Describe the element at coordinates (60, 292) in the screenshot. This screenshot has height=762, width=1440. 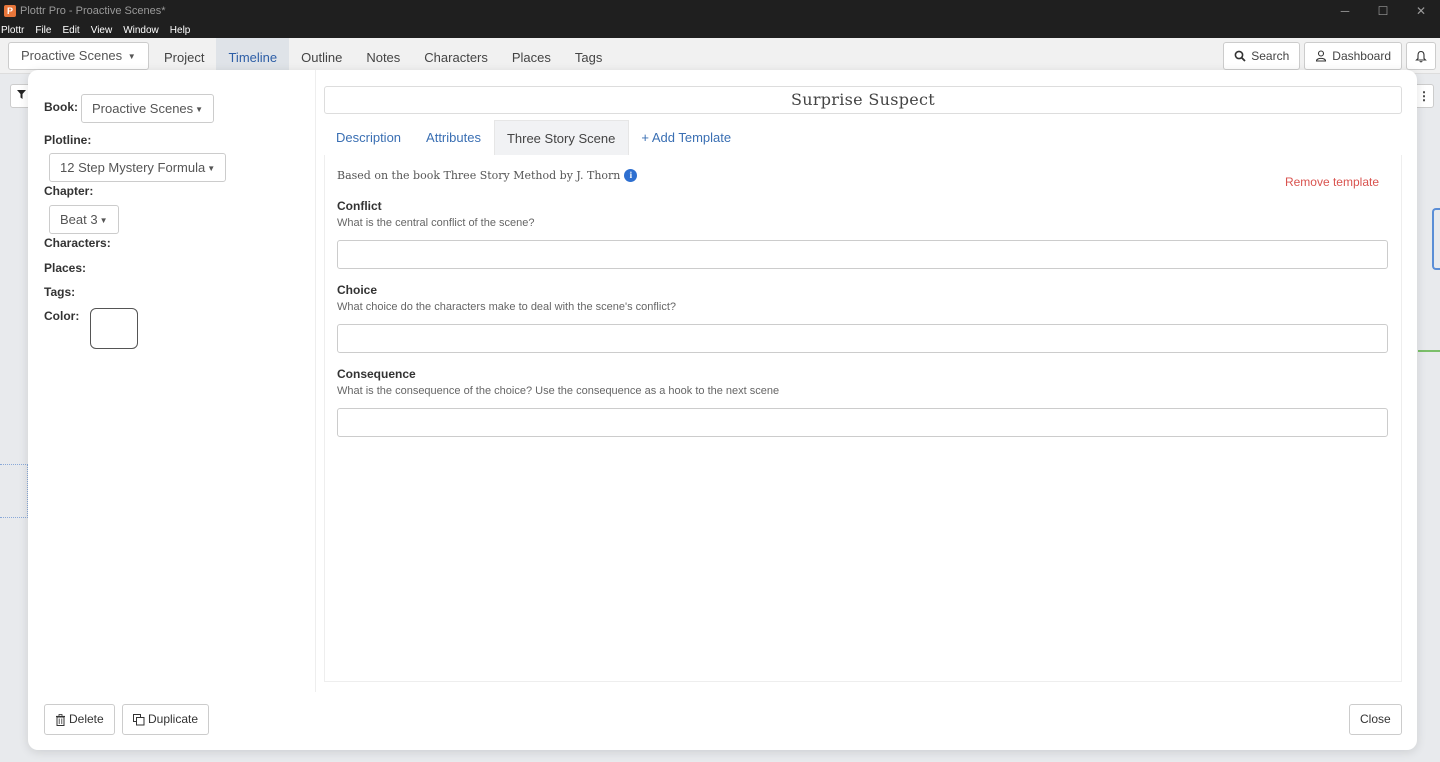
I see `tags-label: Tags:` at that location.